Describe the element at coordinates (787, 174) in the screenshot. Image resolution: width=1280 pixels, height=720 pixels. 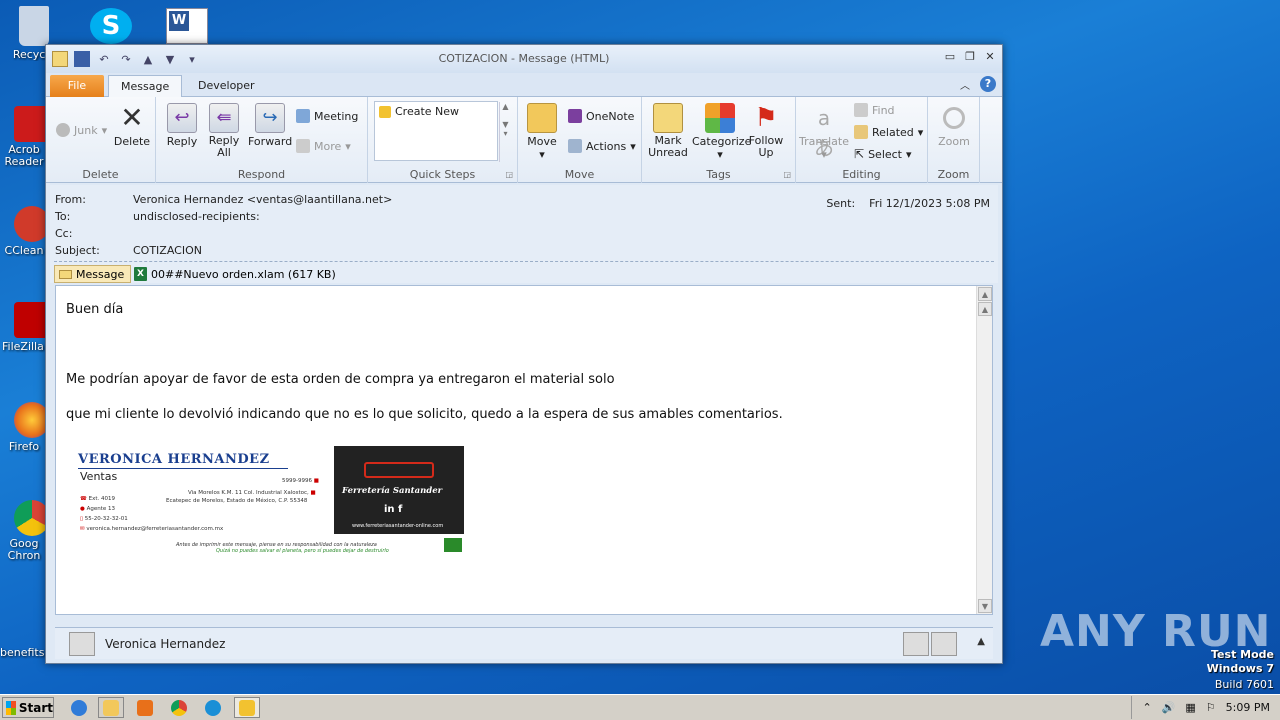
I see `tags-dialog-launcher-icon: ◲` at that location.